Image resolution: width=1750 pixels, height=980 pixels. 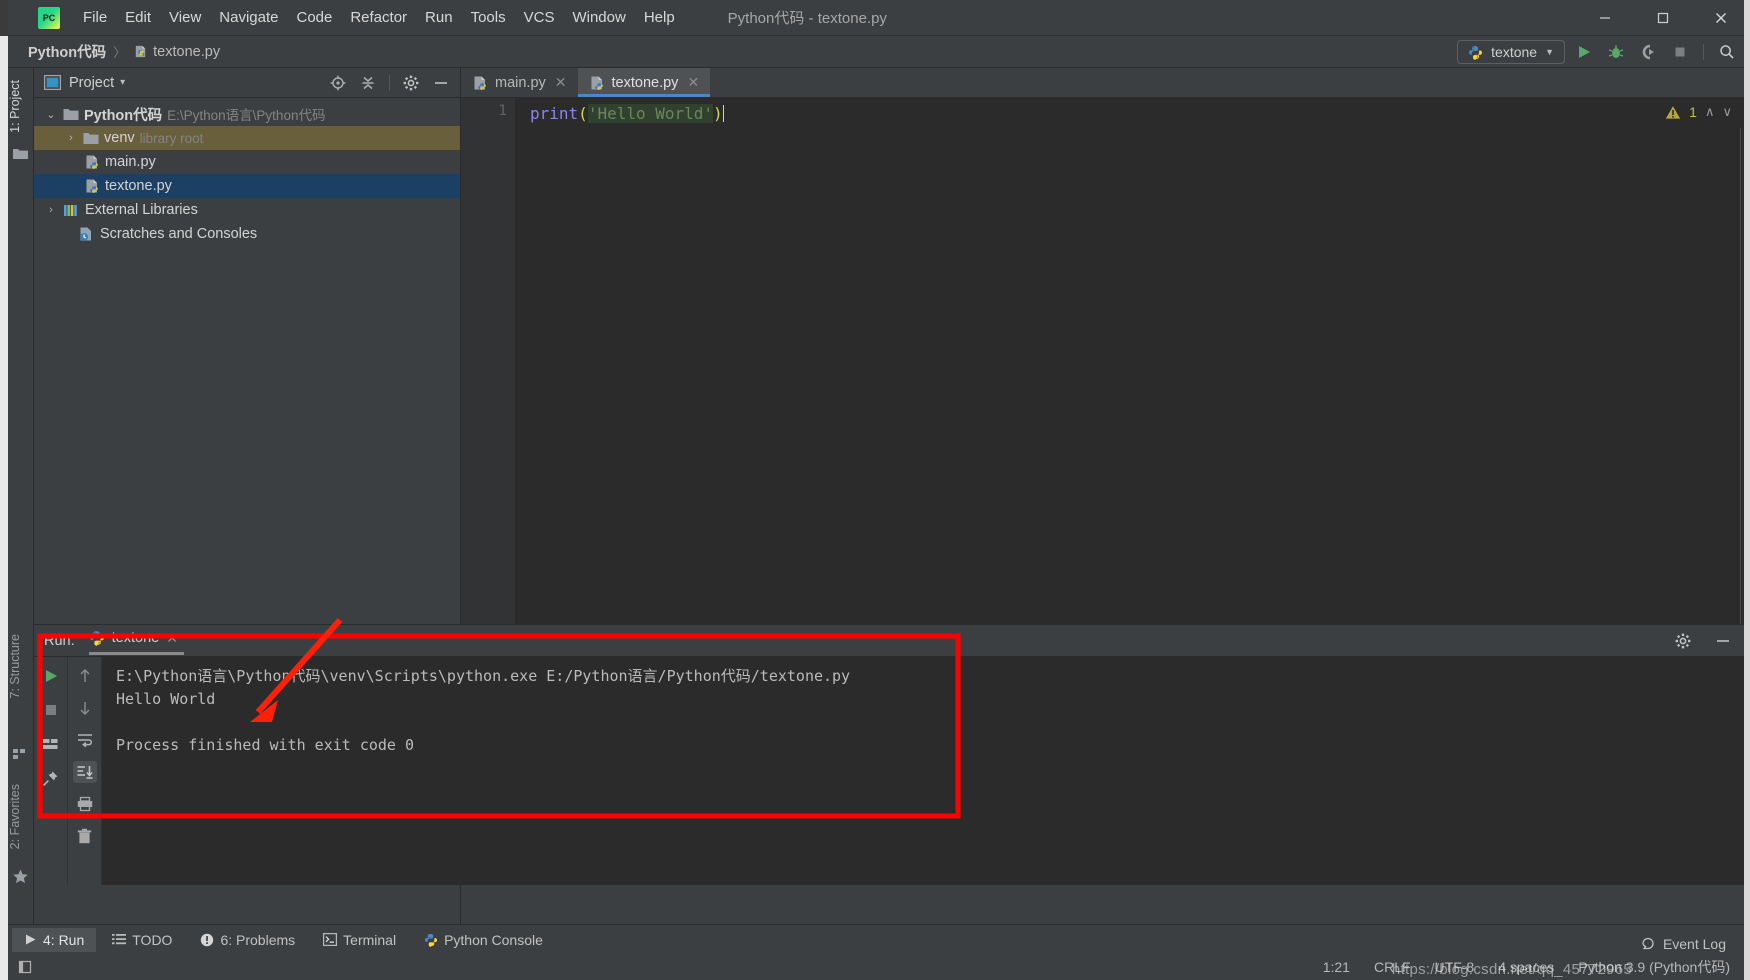 I want to click on minimize-button, so click(x=1605, y=18).